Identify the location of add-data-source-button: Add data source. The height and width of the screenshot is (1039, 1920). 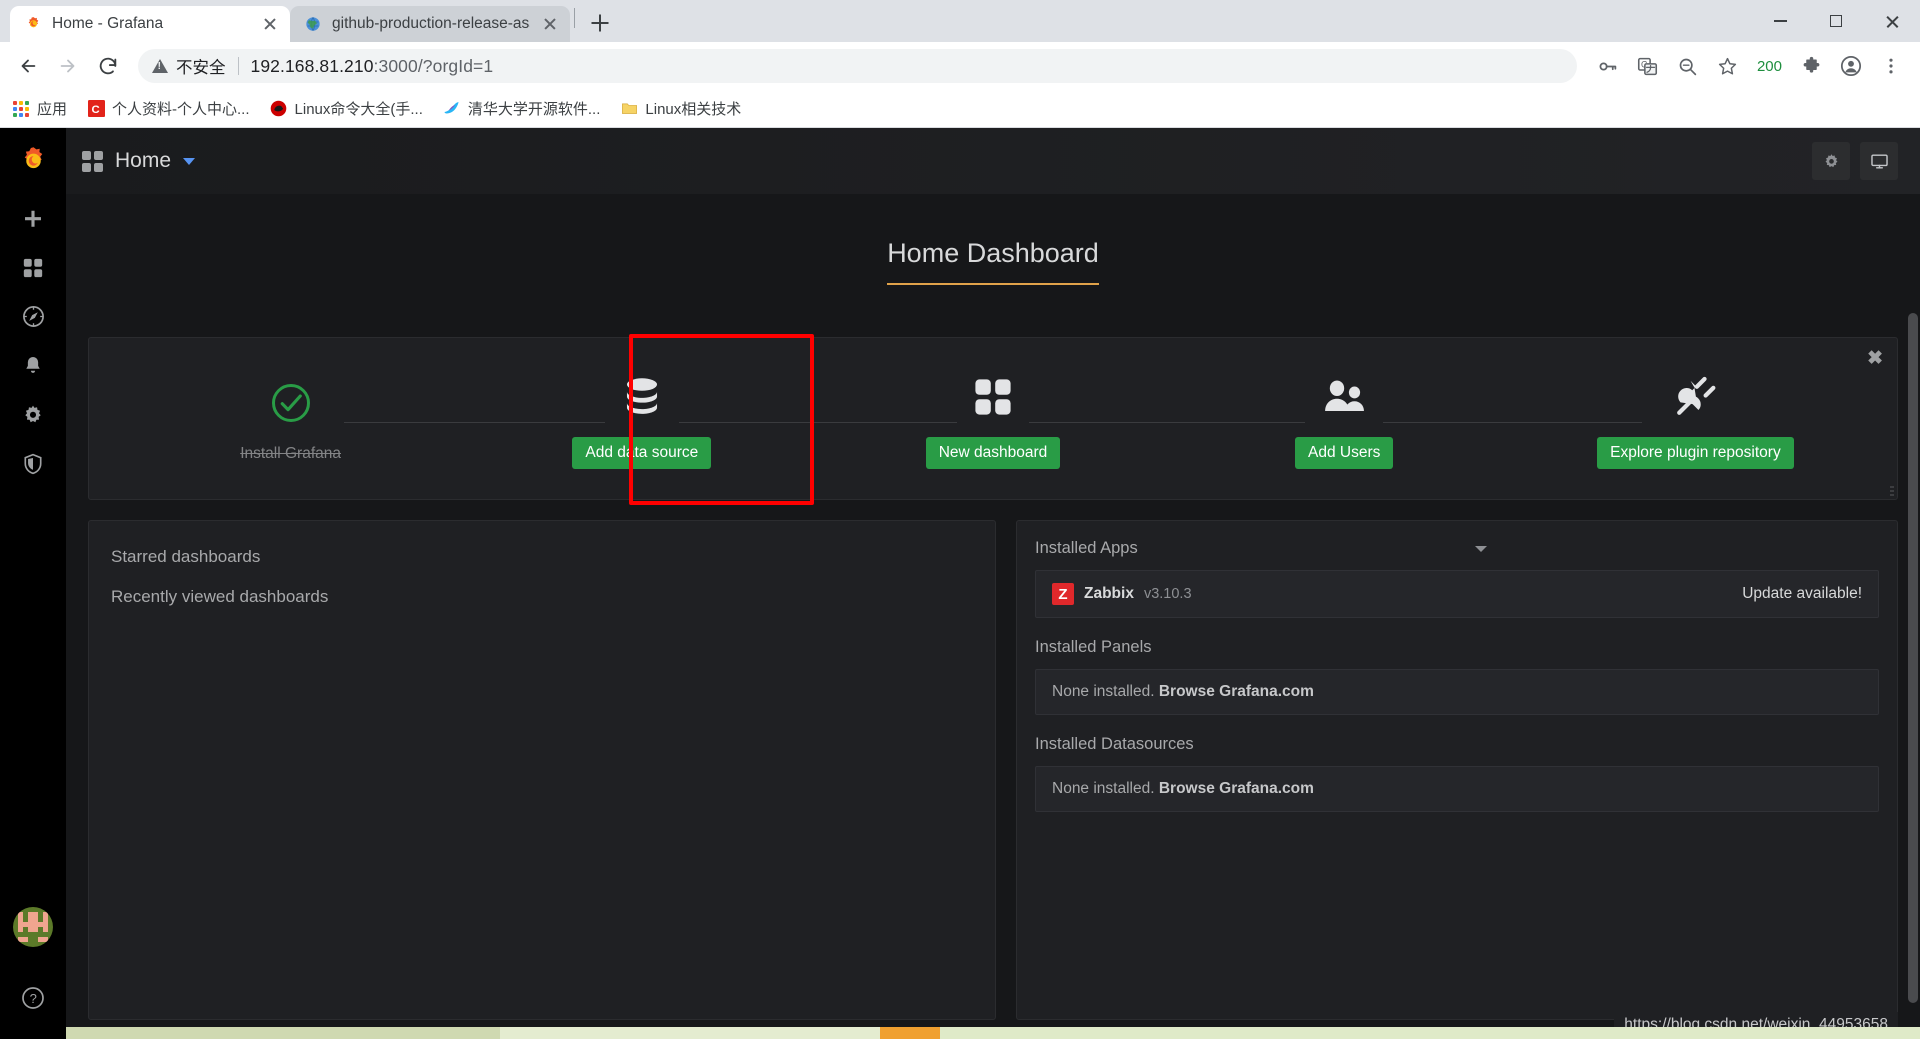
(642, 452).